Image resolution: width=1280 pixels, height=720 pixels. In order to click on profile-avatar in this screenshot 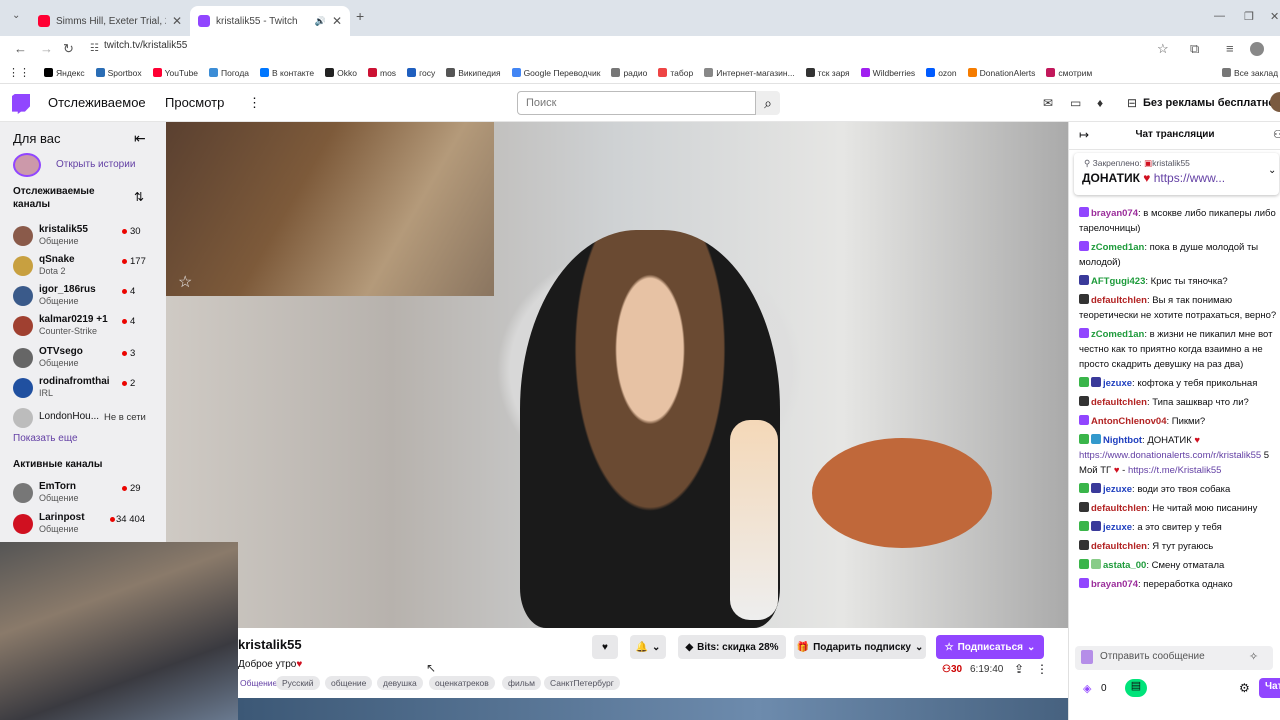, I will do `click(1257, 49)`.